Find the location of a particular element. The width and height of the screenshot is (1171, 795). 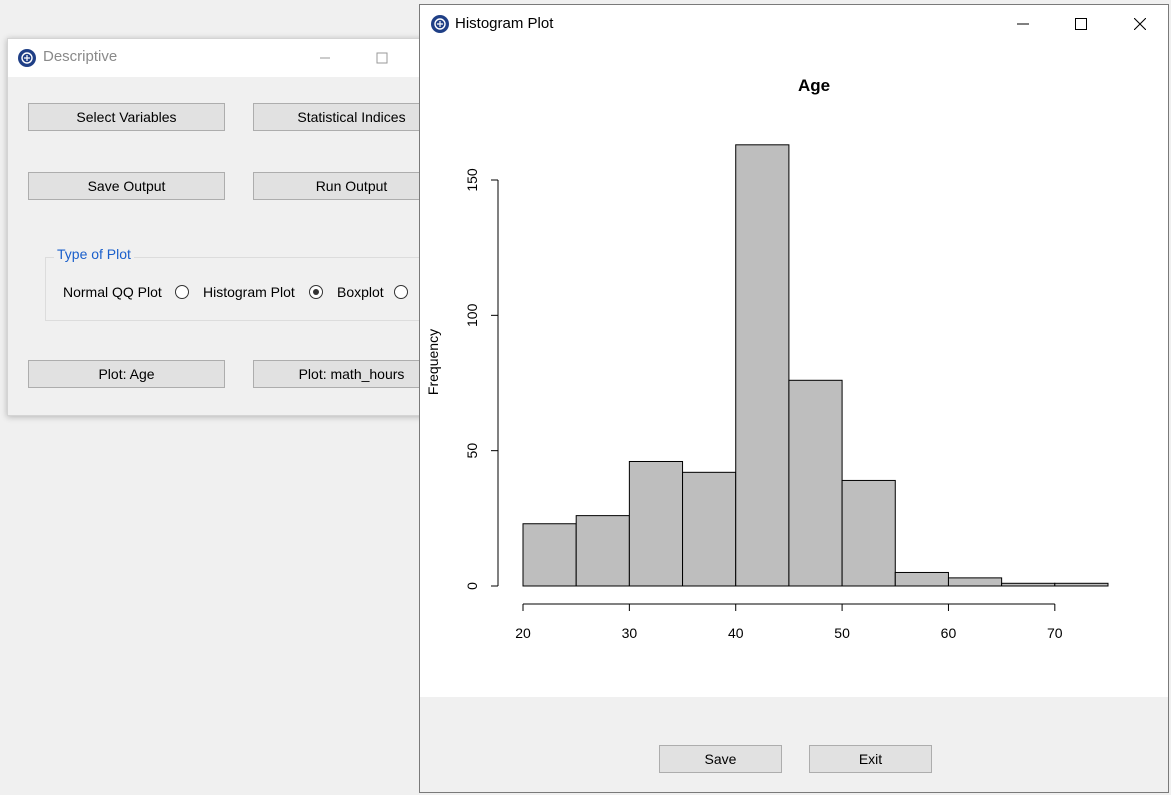

plot-type-group-title: Type of Plot is located at coordinates (94, 254).